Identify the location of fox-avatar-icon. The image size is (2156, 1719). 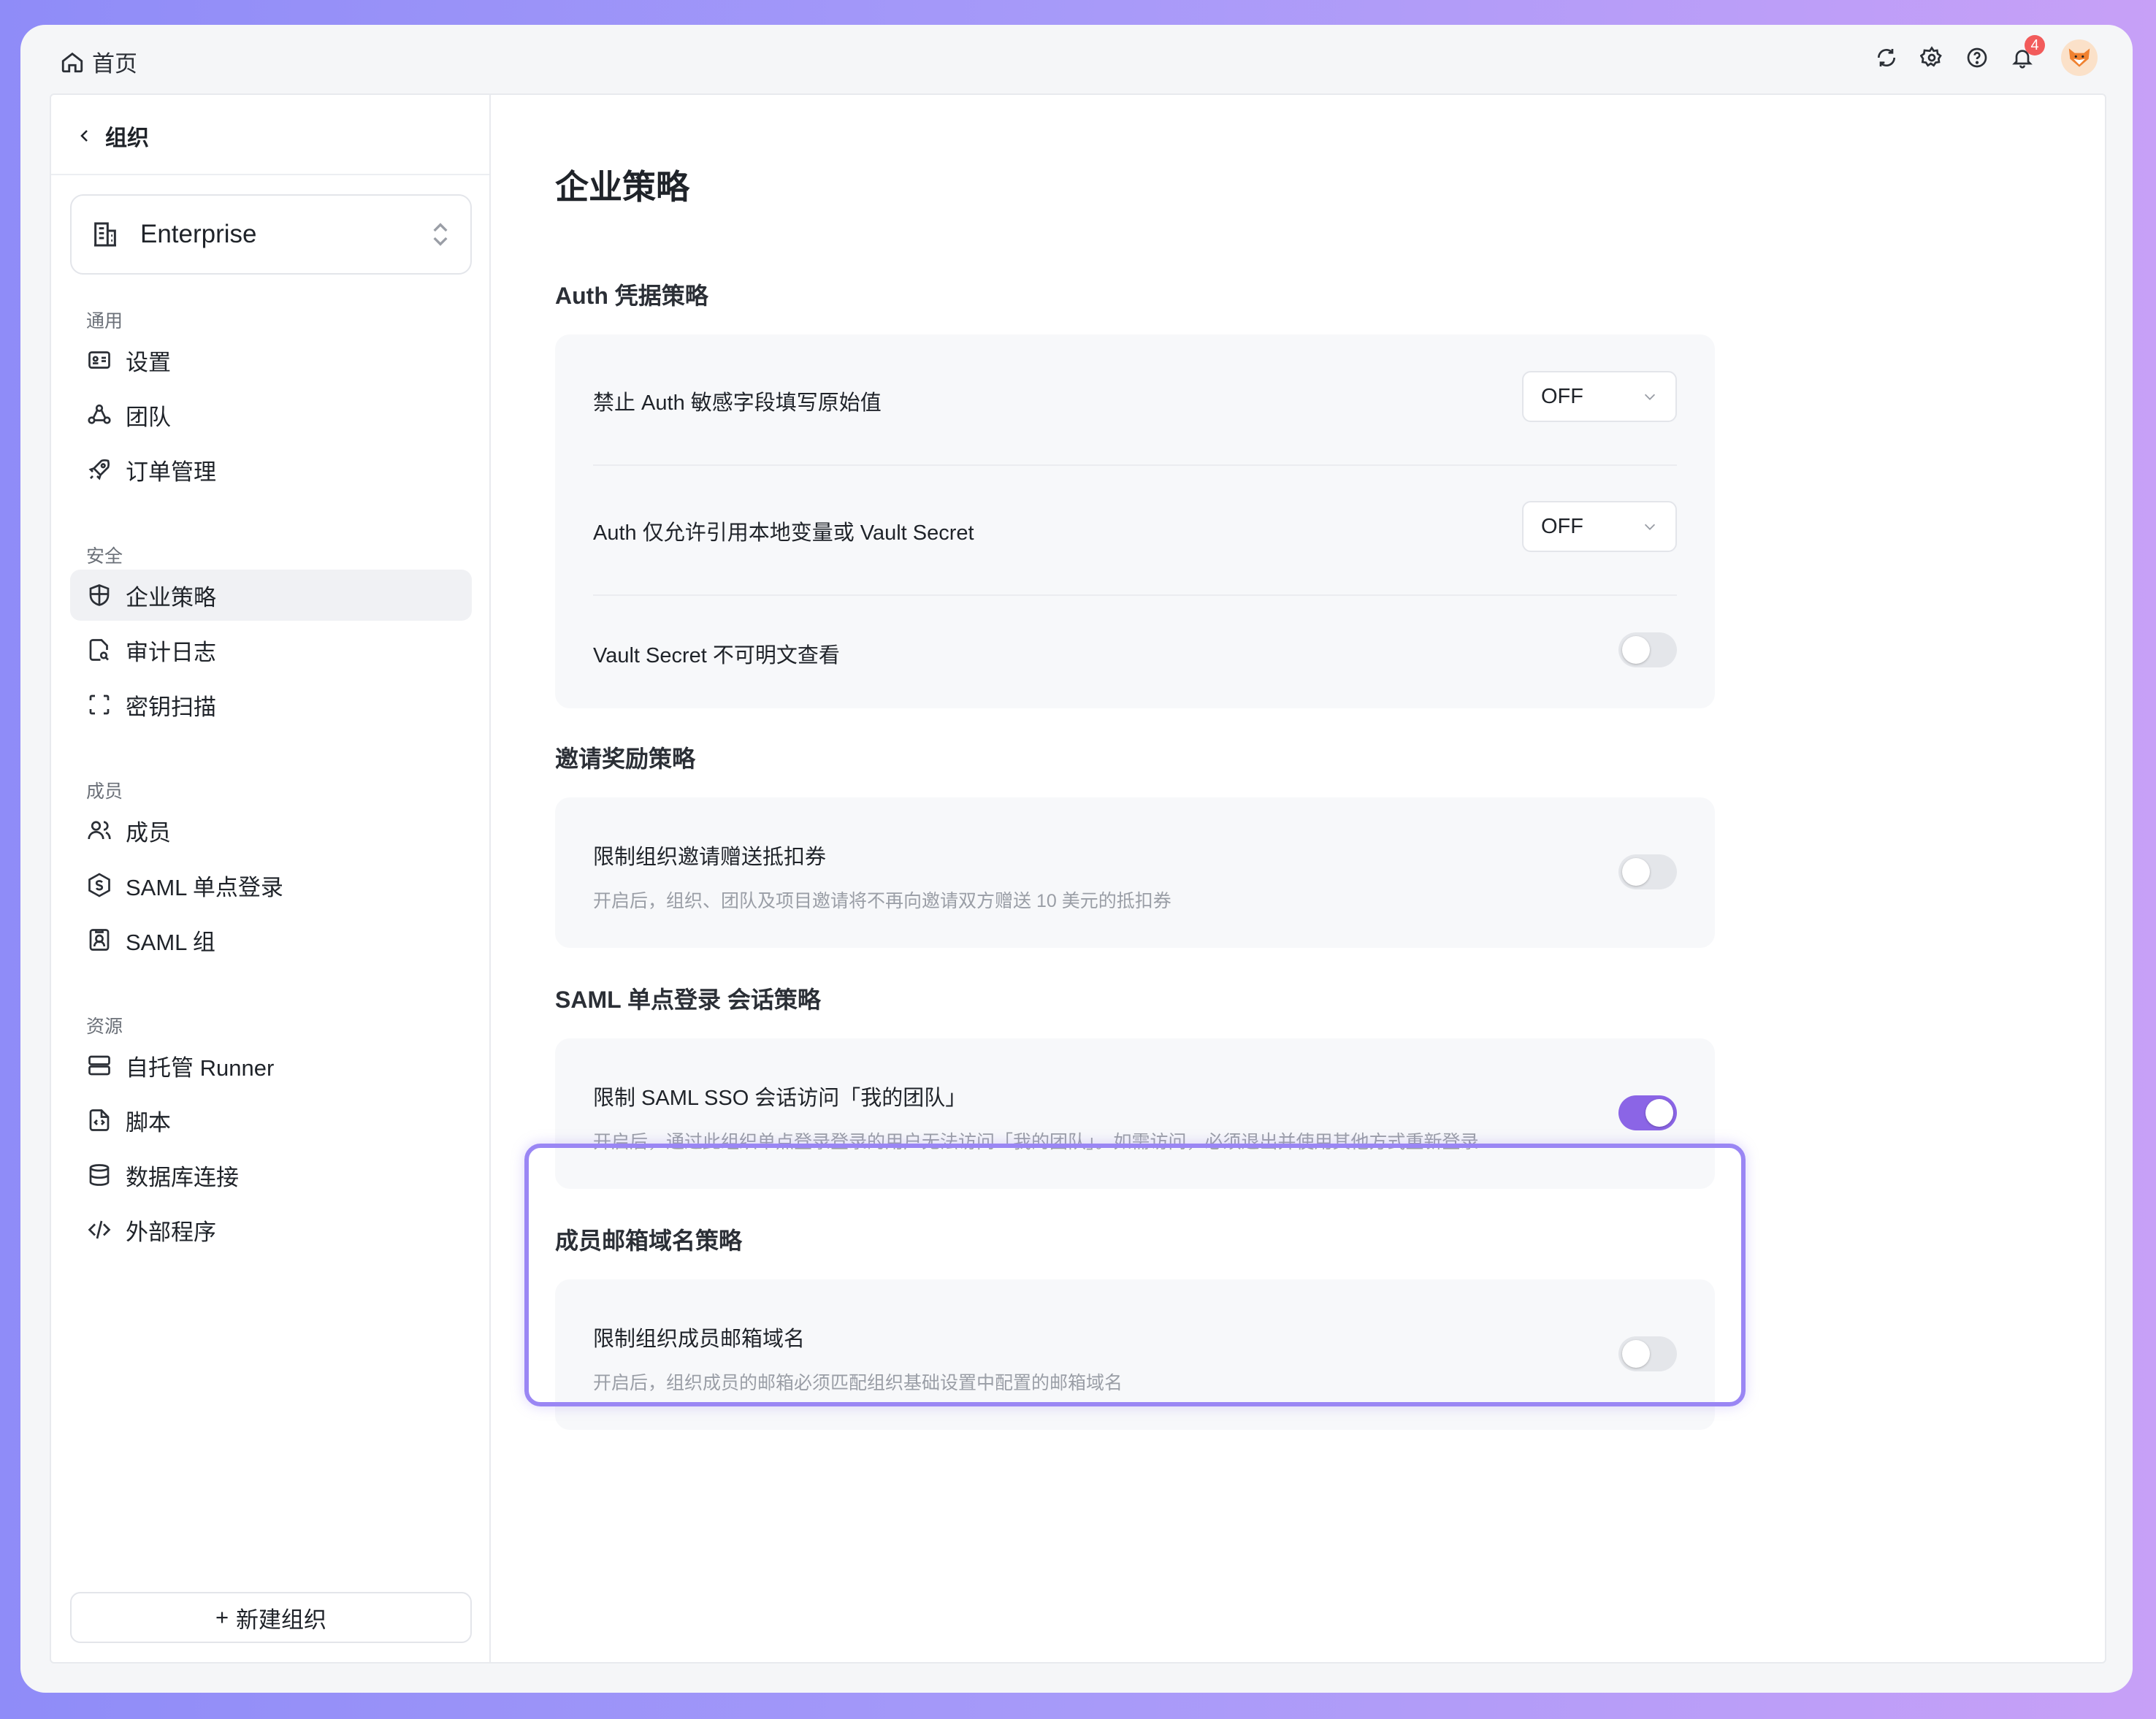
(2079, 58).